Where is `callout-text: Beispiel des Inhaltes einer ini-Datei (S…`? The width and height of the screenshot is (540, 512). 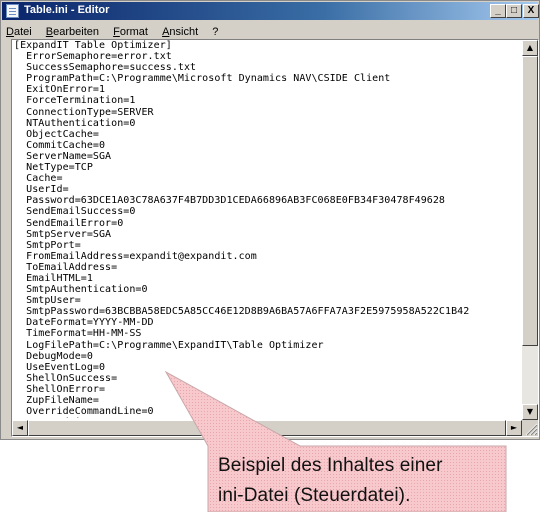 callout-text: Beispiel des Inhaltes einer ini-Datei (S… is located at coordinates (359, 481).